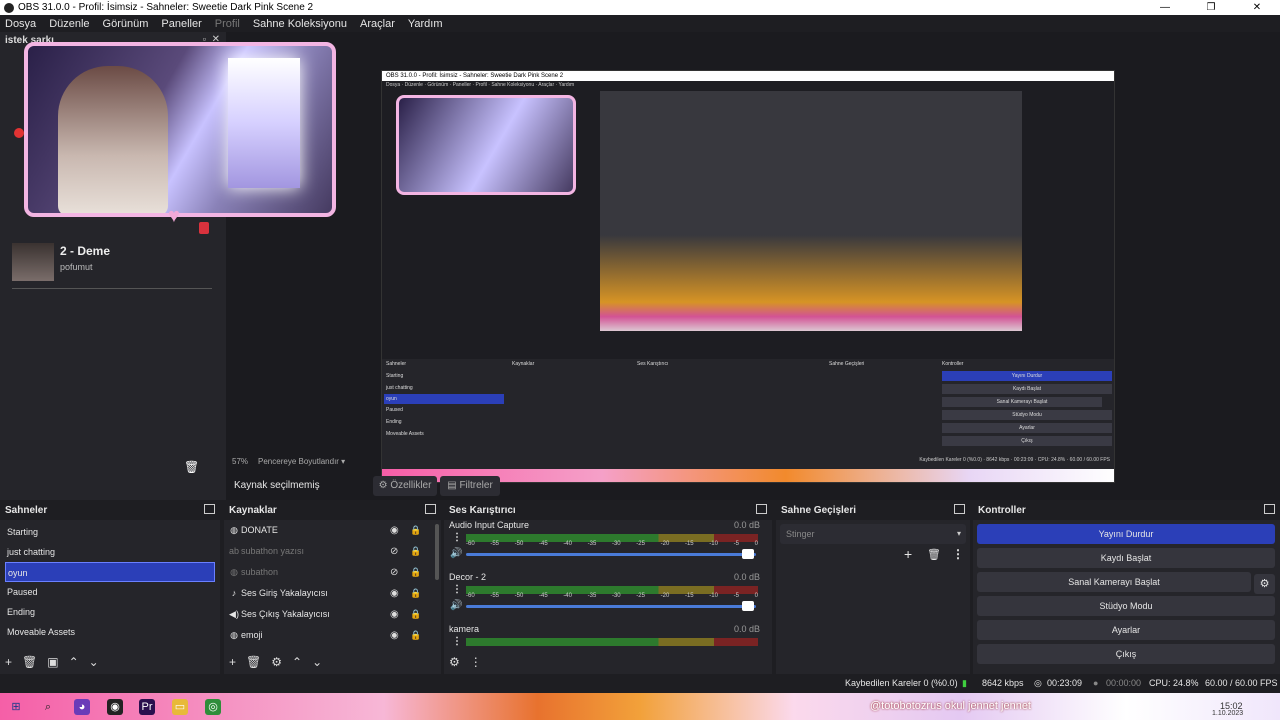 The width and height of the screenshot is (1280, 720). I want to click on add-transition-icon: +, so click(908, 554).